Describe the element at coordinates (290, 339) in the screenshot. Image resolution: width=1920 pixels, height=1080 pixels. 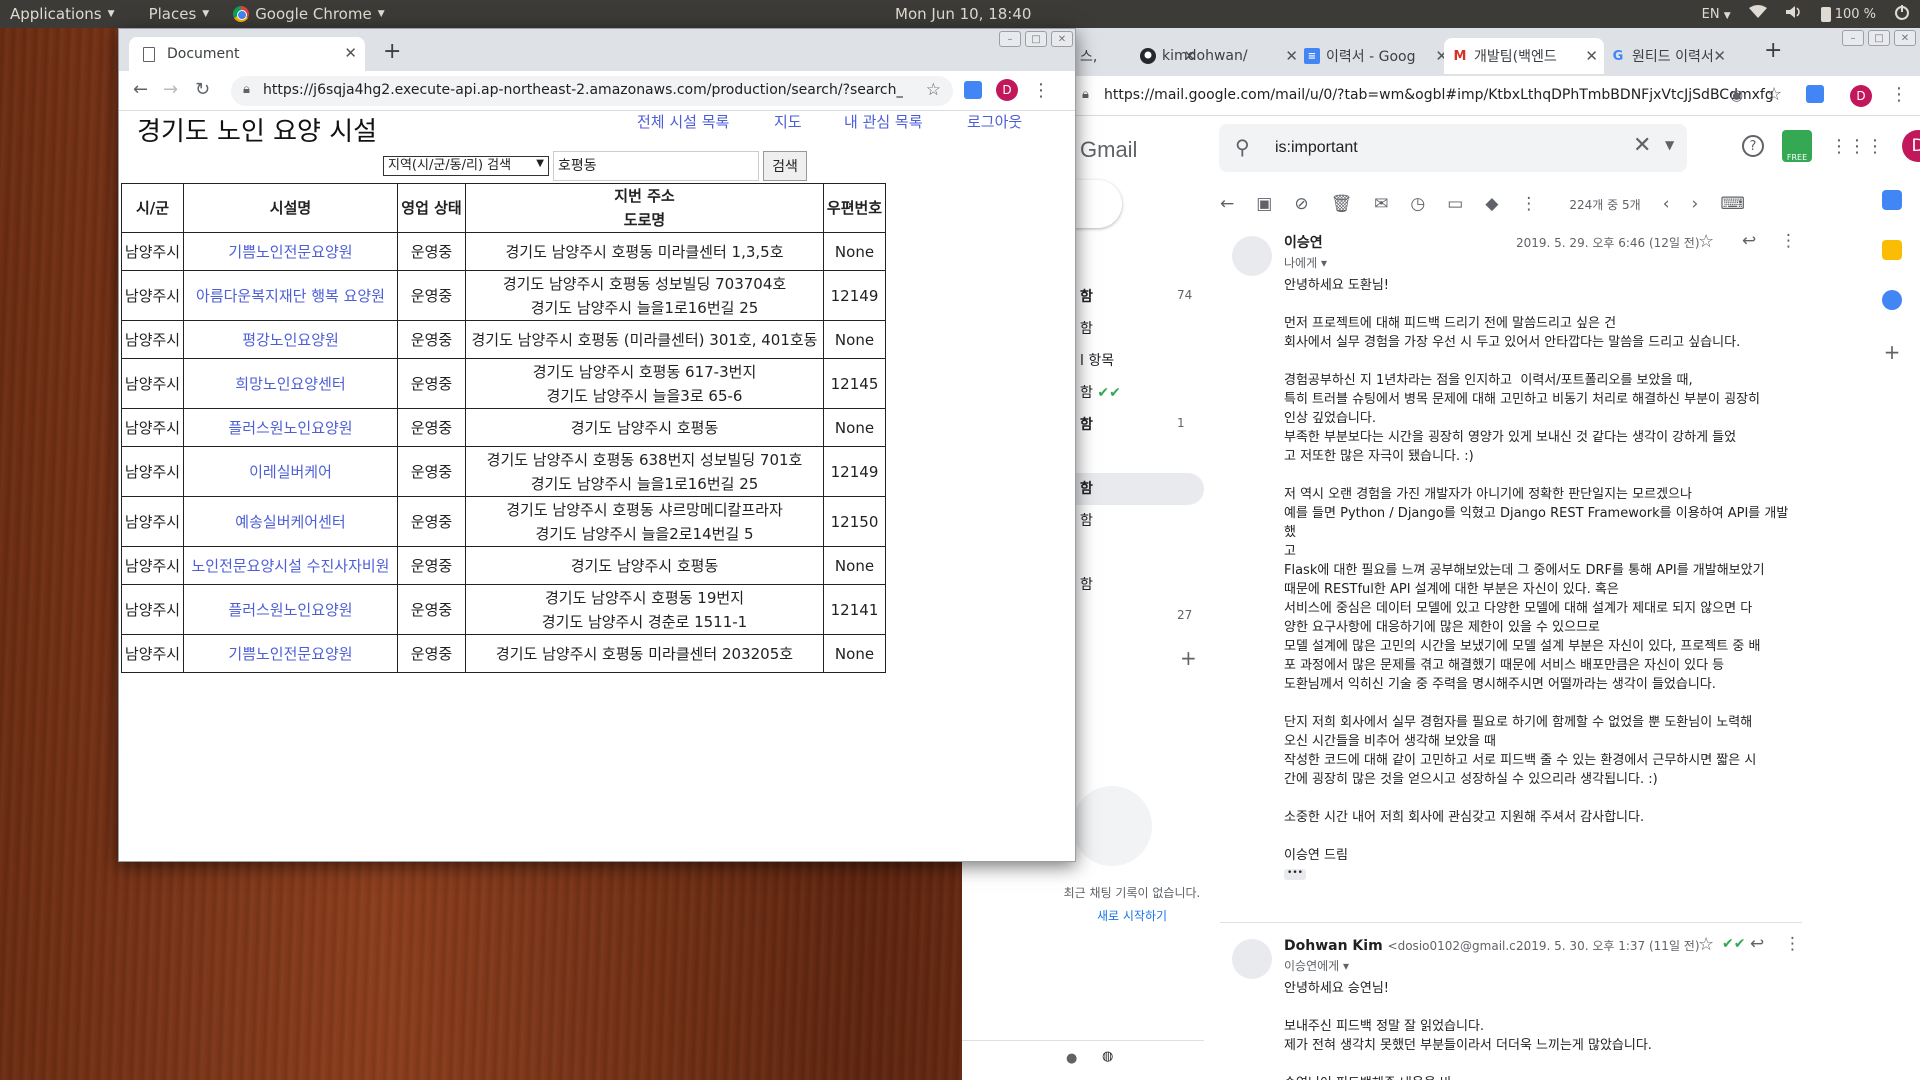
I see `cell-facility-name-link: 평강노인요양원` at that location.